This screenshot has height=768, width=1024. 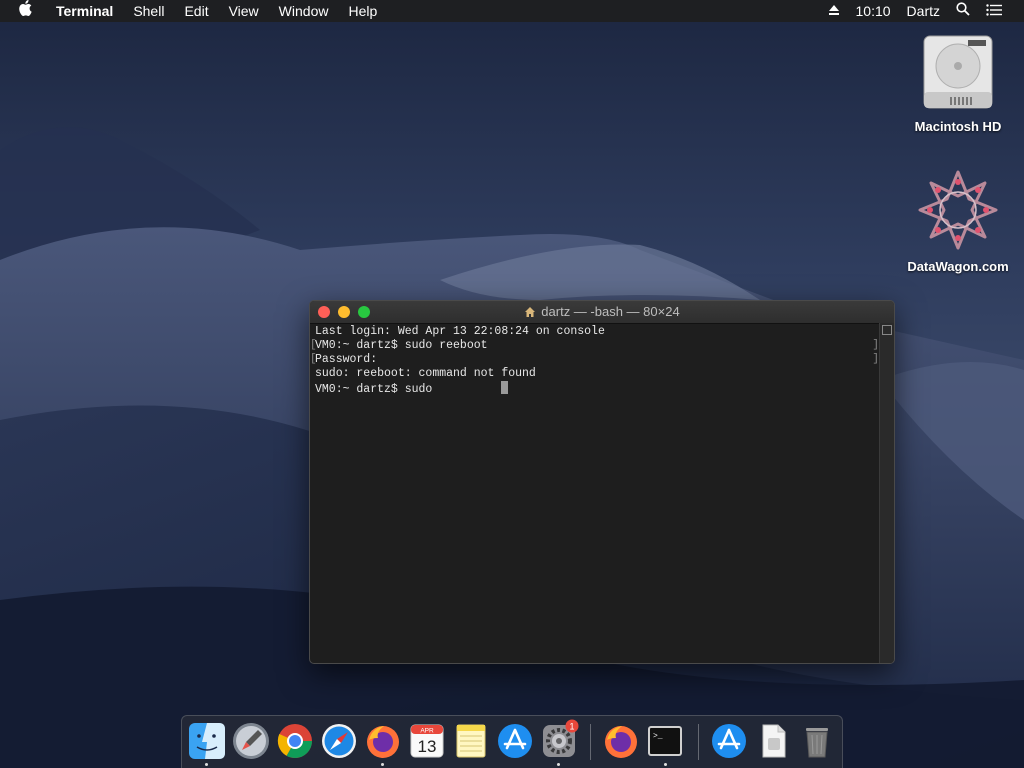 What do you see at coordinates (658, 736) in the screenshot?
I see `terminal-prompt-glyph: >_` at bounding box center [658, 736].